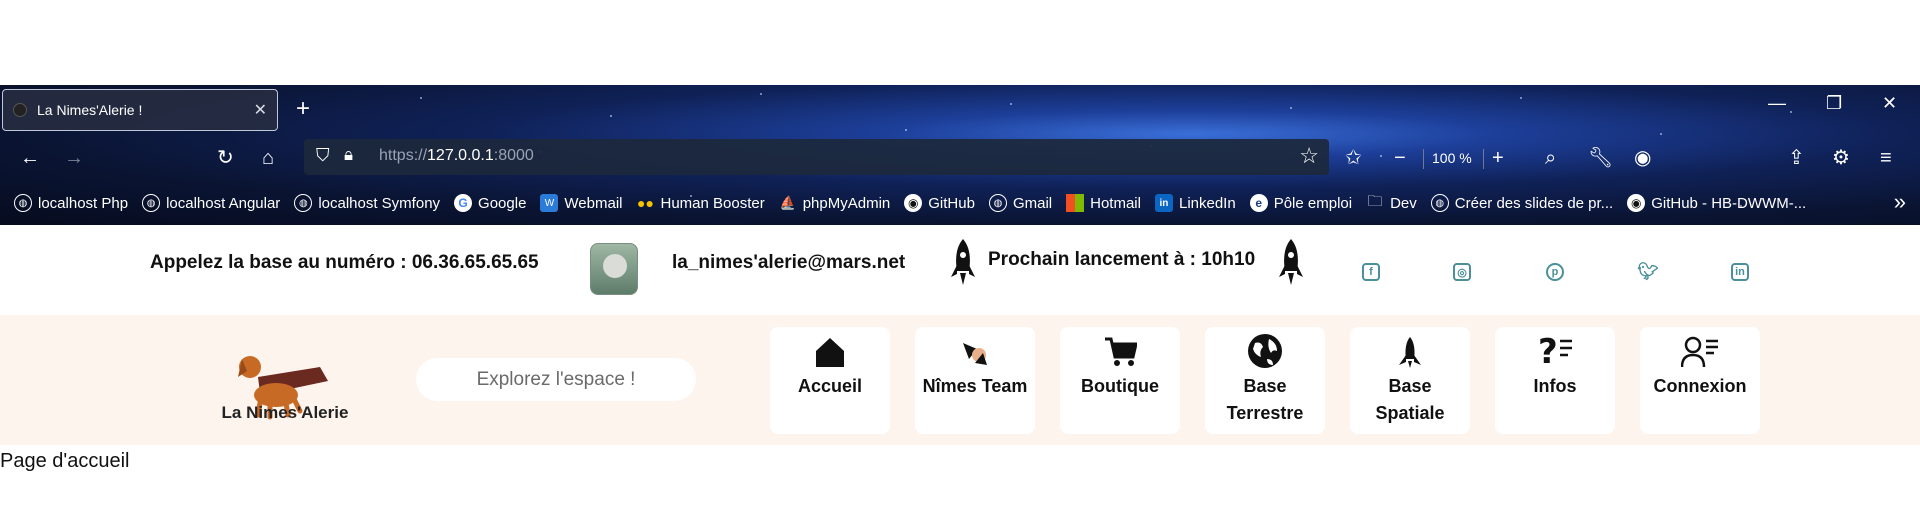  Describe the element at coordinates (1120, 386) in the screenshot. I see `nav-label: Boutique` at that location.